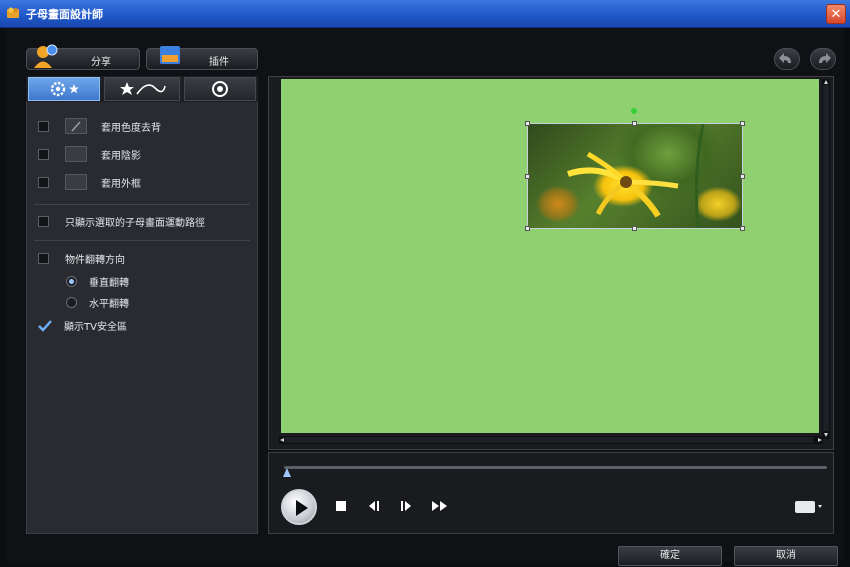 This screenshot has height=567, width=850. What do you see at coordinates (121, 184) in the screenshot?
I see `border-label: 套用外框` at bounding box center [121, 184].